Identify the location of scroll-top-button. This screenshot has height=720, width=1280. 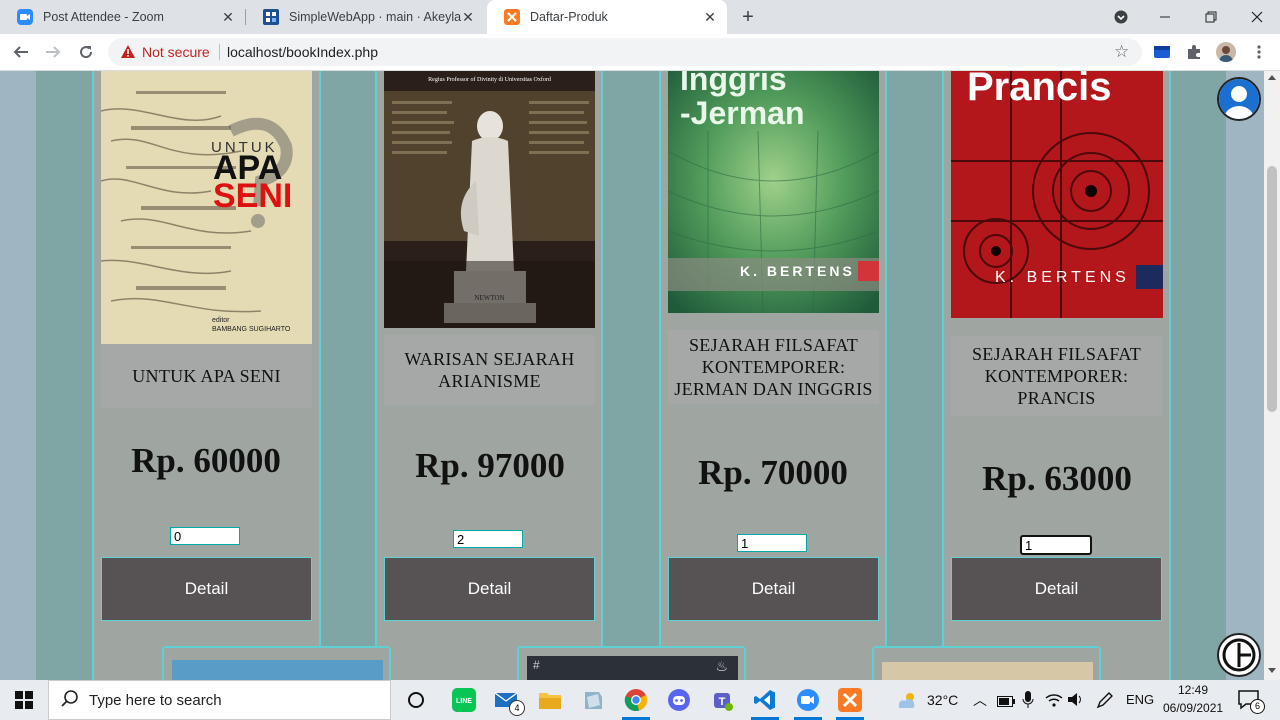
(1239, 655).